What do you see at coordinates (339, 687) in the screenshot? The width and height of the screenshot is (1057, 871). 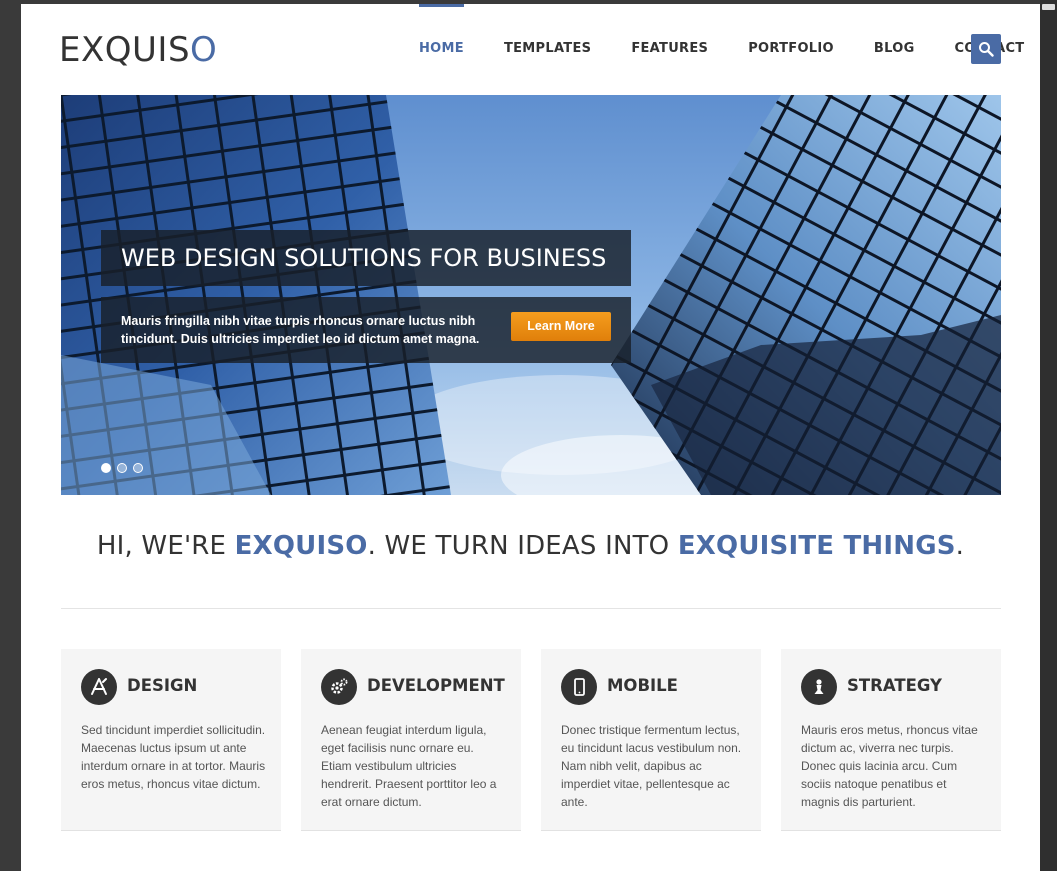 I see `gears-icon` at bounding box center [339, 687].